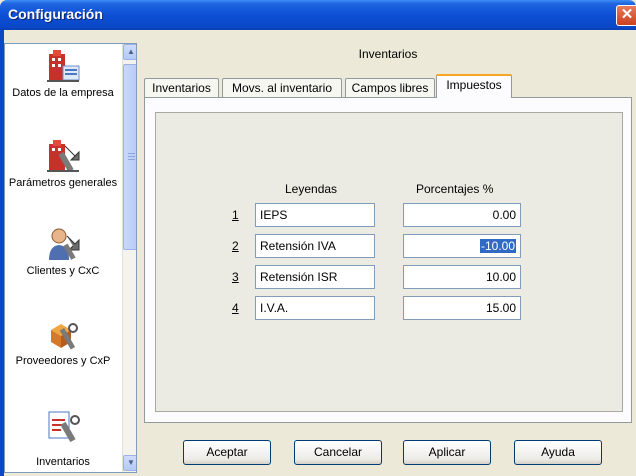  What do you see at coordinates (129, 258) in the screenshot?
I see `sidebar-scrollbar: ▲ ▼` at bounding box center [129, 258].